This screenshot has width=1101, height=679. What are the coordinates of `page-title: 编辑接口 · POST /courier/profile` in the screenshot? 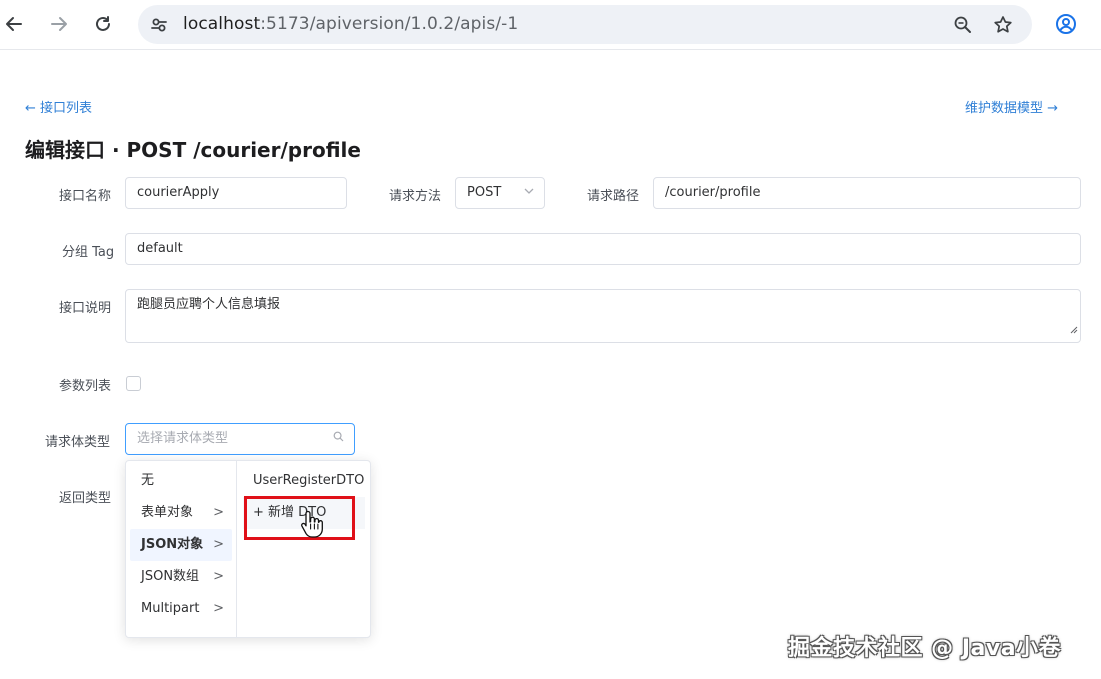 It's located at (193, 150).